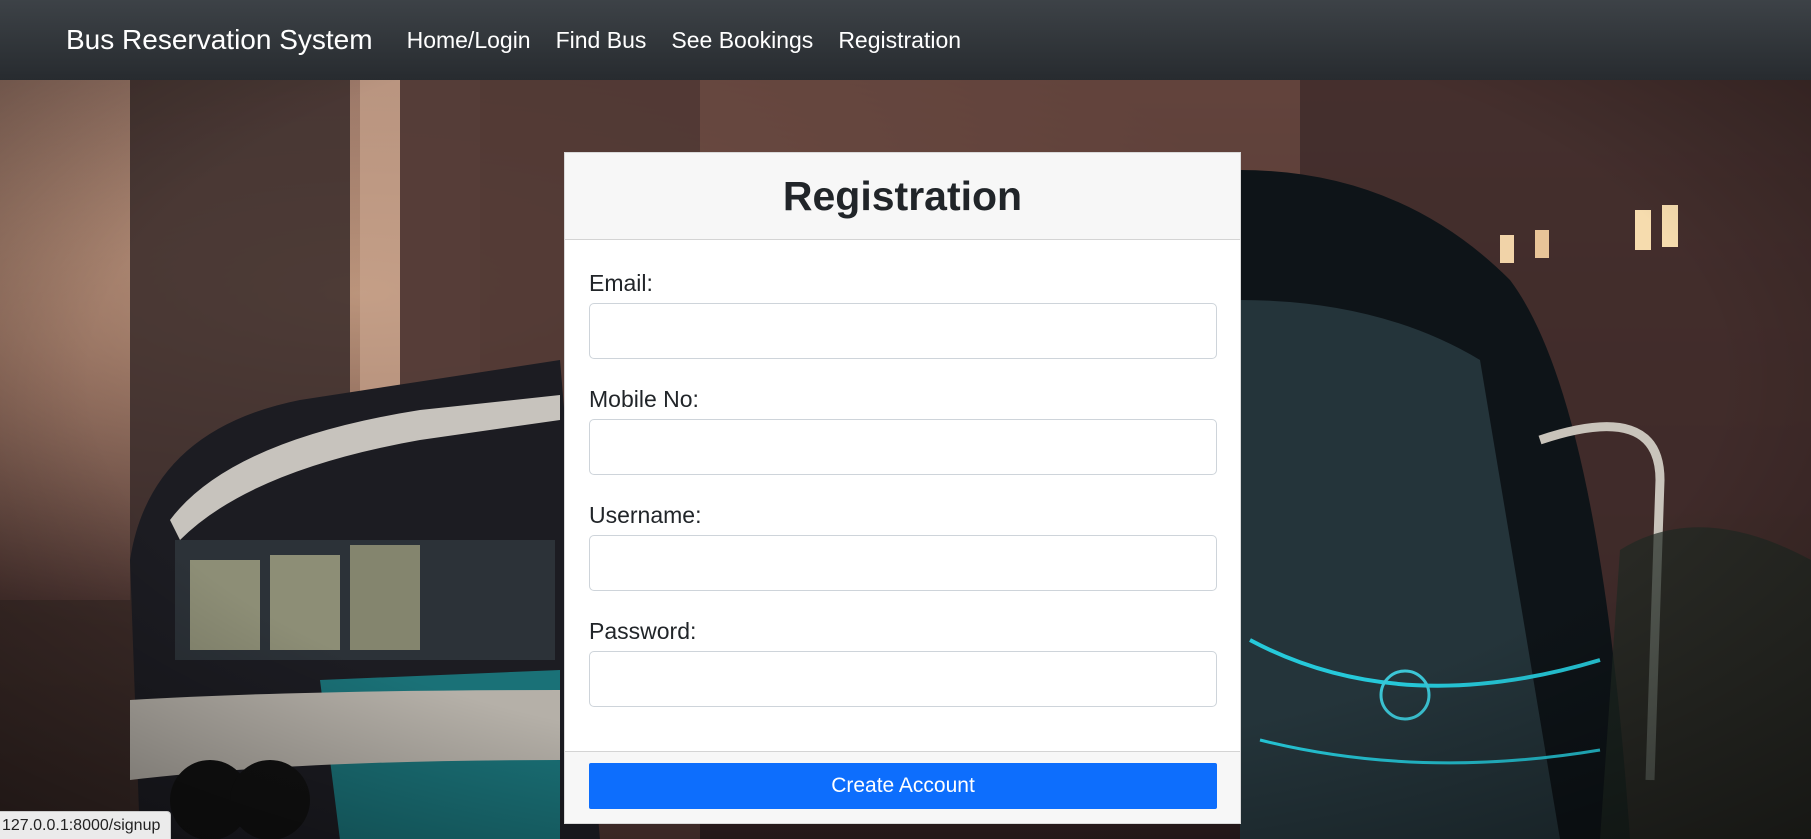  What do you see at coordinates (643, 631) in the screenshot?
I see `password-label: Password:` at bounding box center [643, 631].